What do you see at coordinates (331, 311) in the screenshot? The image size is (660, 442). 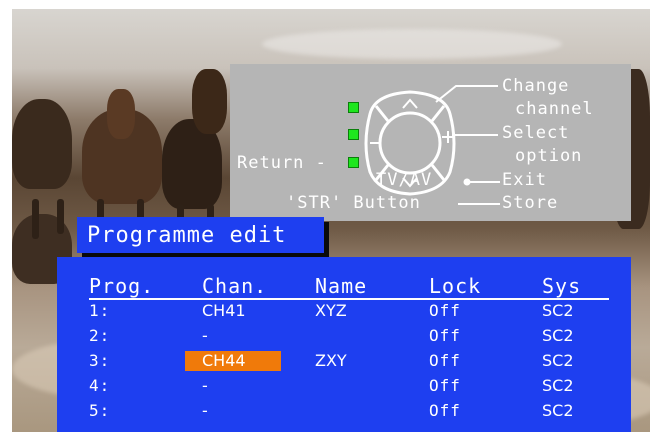 I see `row-name: XYZ` at bounding box center [331, 311].